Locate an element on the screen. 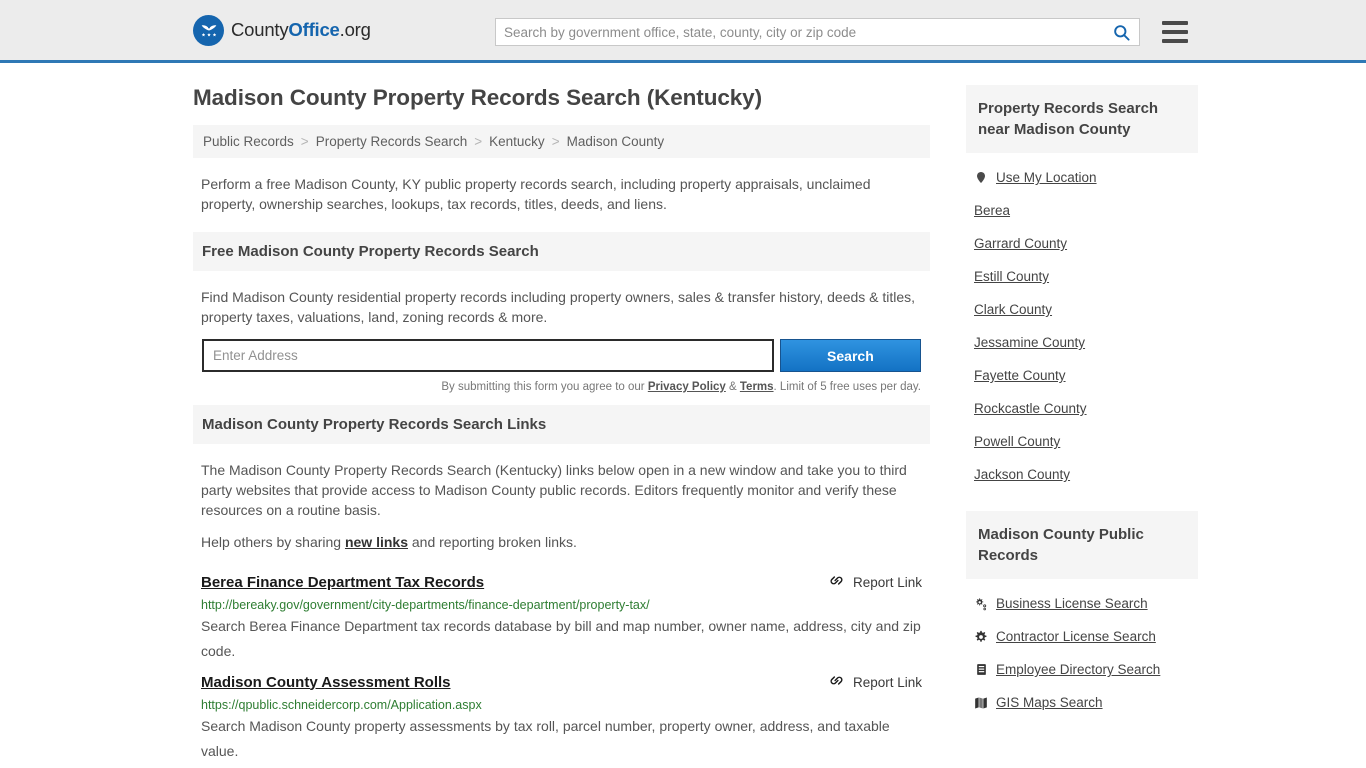  sidebar-item-rockcastle-county: Rockcastle County is located at coordinates (1086, 408).